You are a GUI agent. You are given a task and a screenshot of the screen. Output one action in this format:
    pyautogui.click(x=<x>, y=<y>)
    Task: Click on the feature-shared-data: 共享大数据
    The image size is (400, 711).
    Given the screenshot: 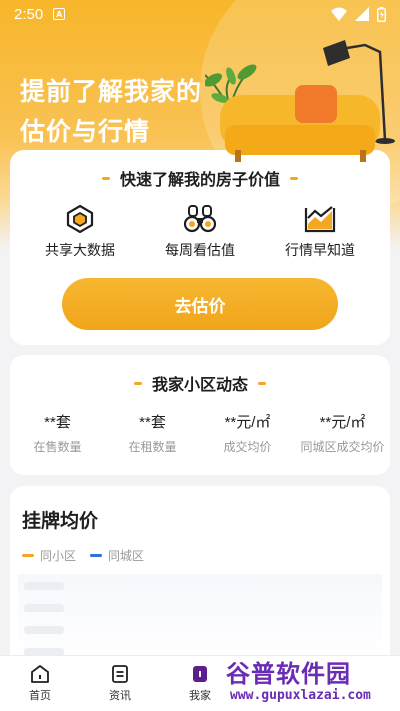 What is the action you would take?
    pyautogui.click(x=80, y=232)
    